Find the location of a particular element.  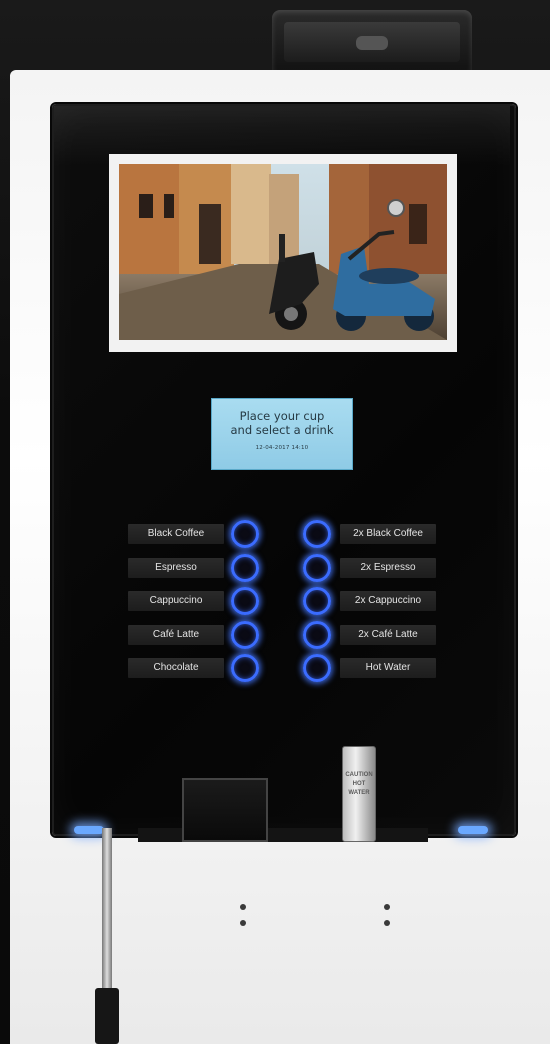

drink-label-2x-espresso: 2x Espresso is located at coordinates (388, 568).